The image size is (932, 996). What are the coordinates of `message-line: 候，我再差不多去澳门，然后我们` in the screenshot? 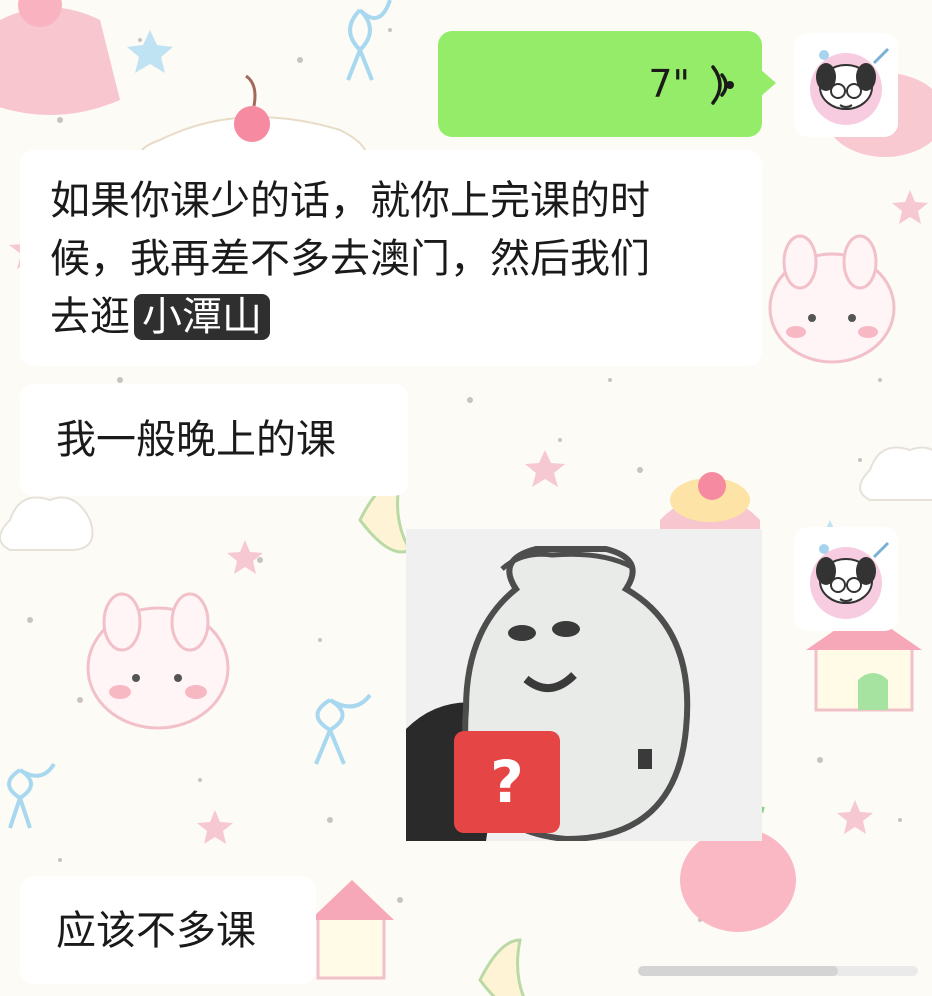 It's located at (350, 259).